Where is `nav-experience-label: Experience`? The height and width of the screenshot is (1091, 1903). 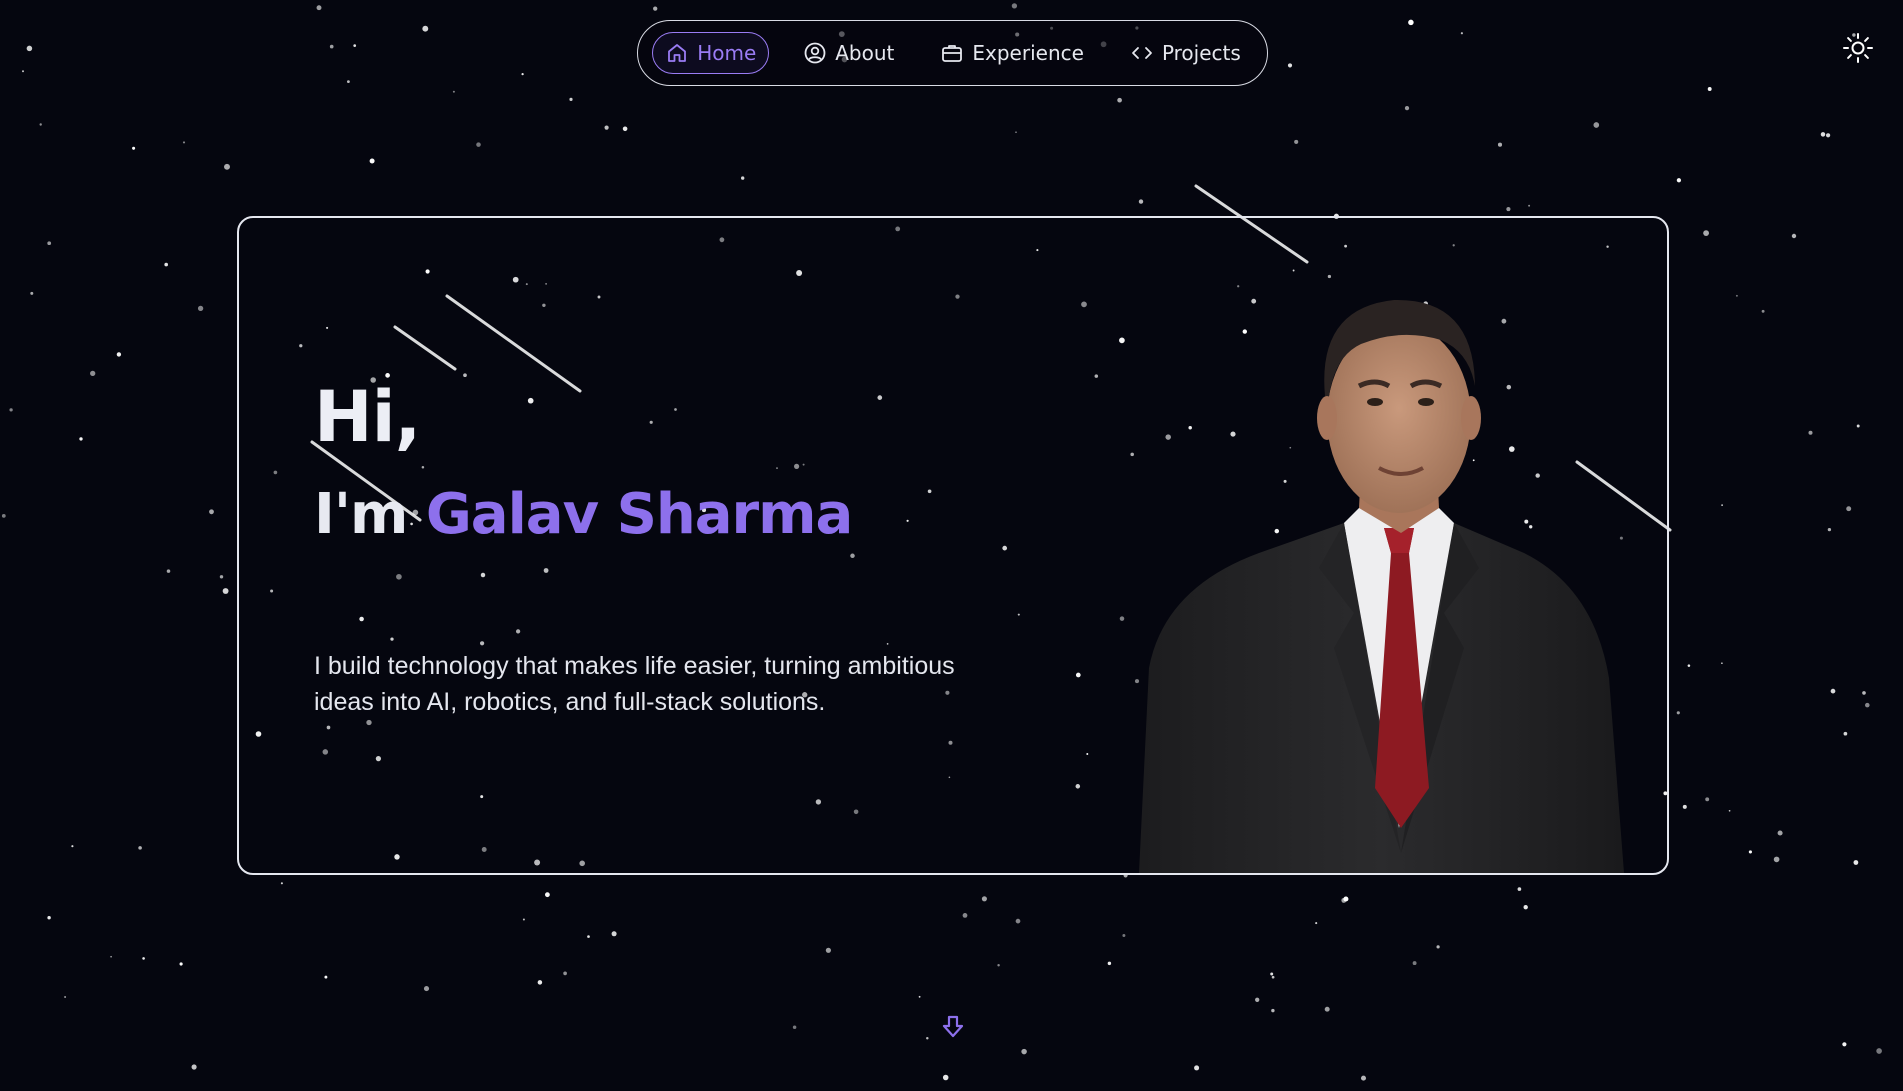 nav-experience-label: Experience is located at coordinates (1028, 53).